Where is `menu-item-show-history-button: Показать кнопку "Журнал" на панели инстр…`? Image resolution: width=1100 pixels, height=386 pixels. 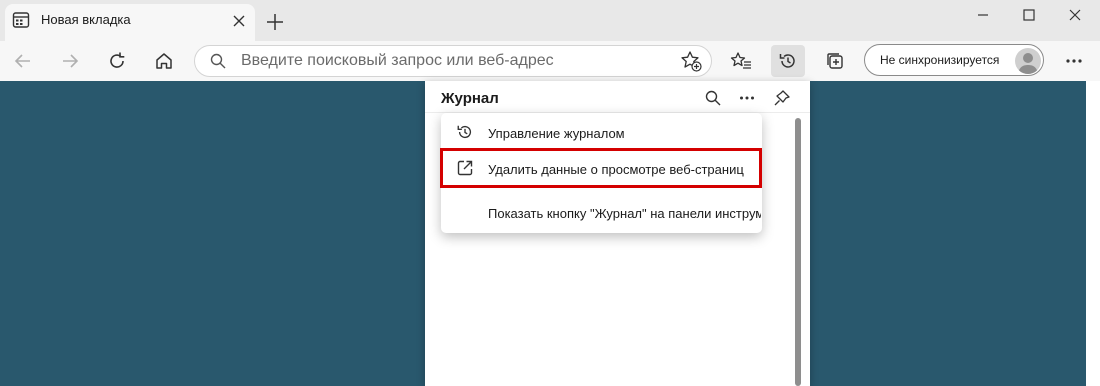
menu-item-show-history-button: Показать кнопку "Журнал" на панели инстр… is located at coordinates (624, 213).